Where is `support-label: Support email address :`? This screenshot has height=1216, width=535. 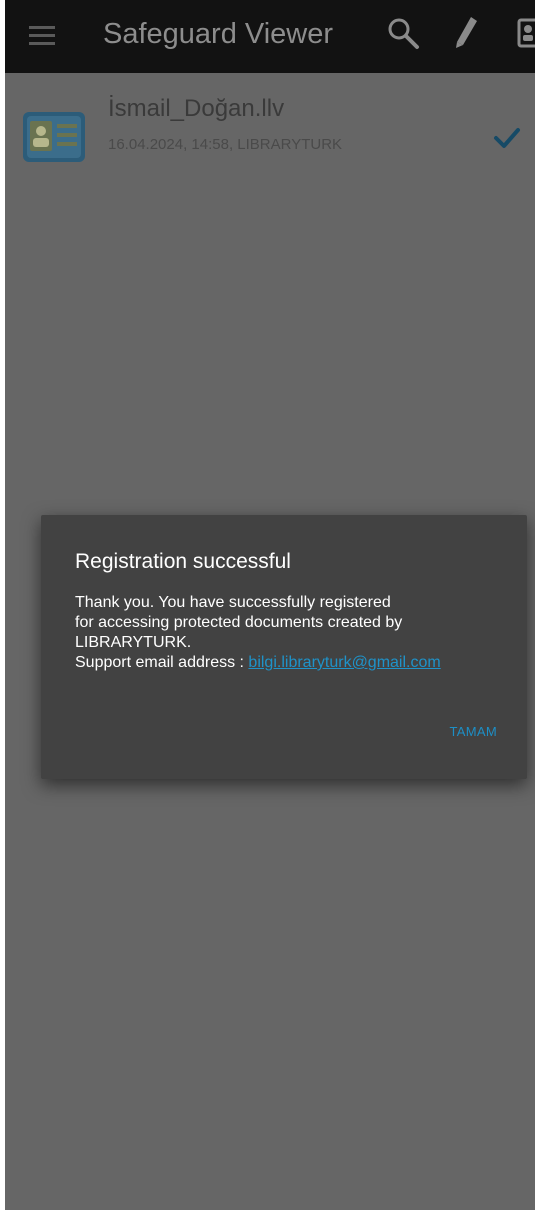 support-label: Support email address : is located at coordinates (162, 662).